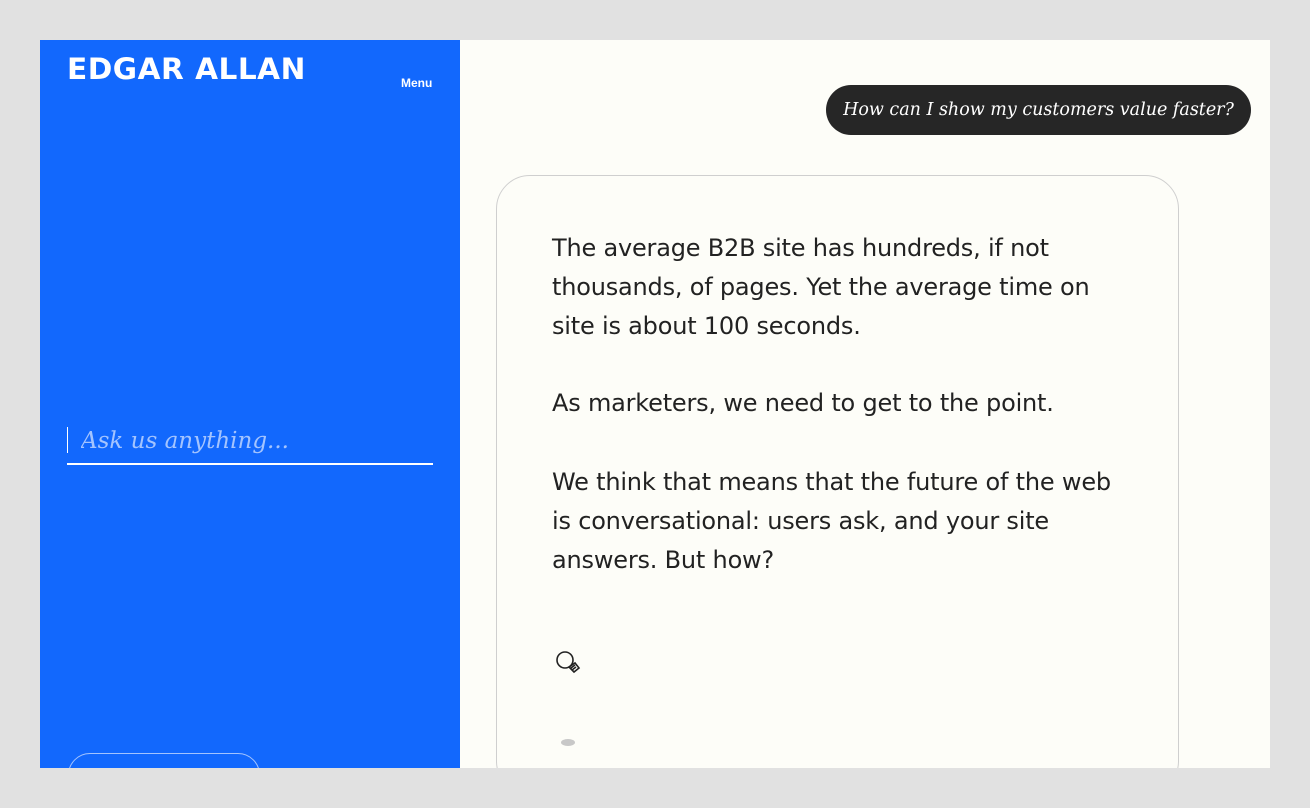 The image size is (1310, 808). Describe the element at coordinates (186, 69) in the screenshot. I see `logo: EDGAR ALLAN` at that location.